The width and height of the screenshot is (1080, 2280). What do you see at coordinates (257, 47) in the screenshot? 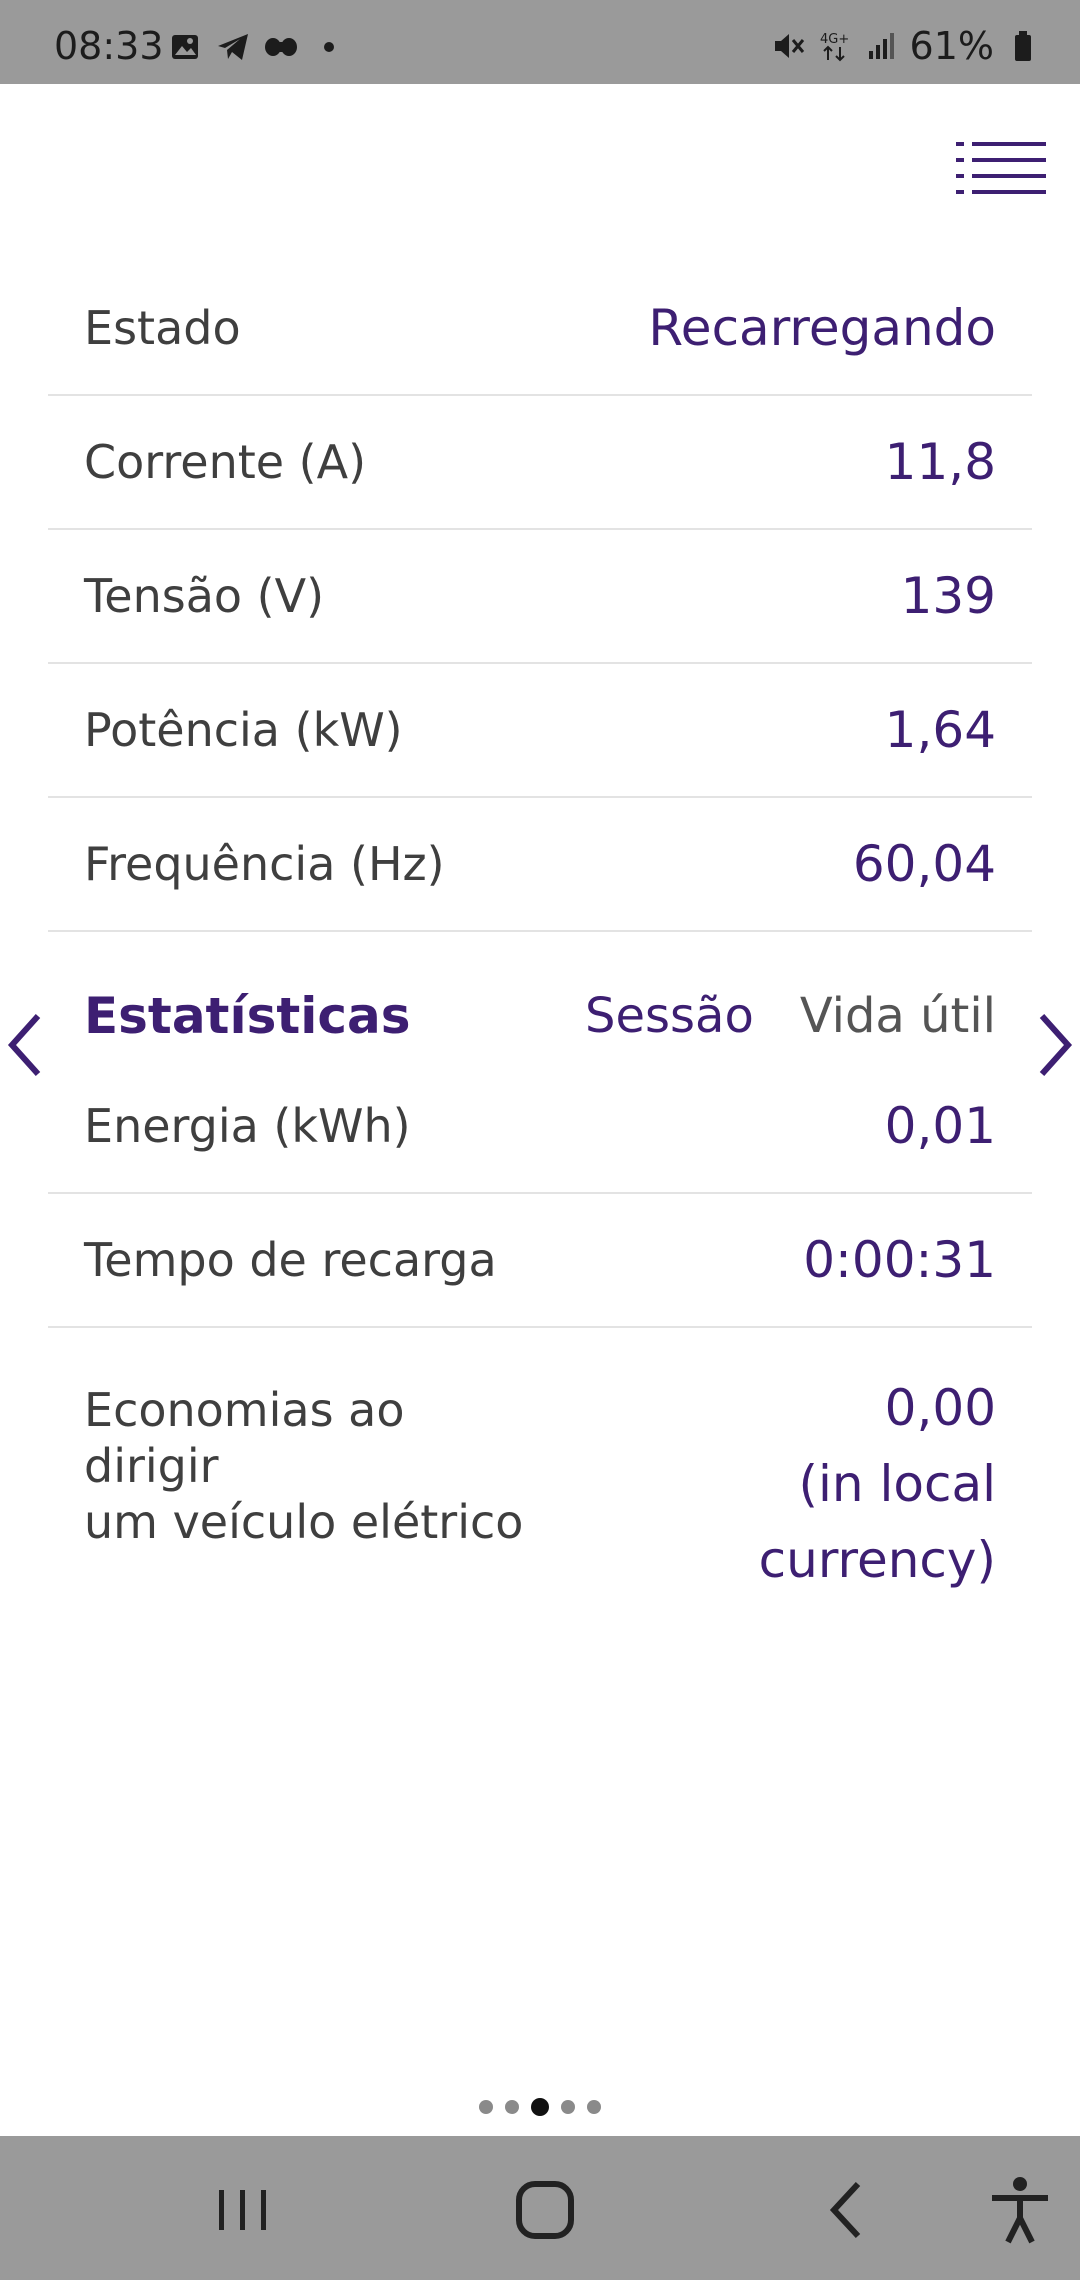
I see `notification-icons` at bounding box center [257, 47].